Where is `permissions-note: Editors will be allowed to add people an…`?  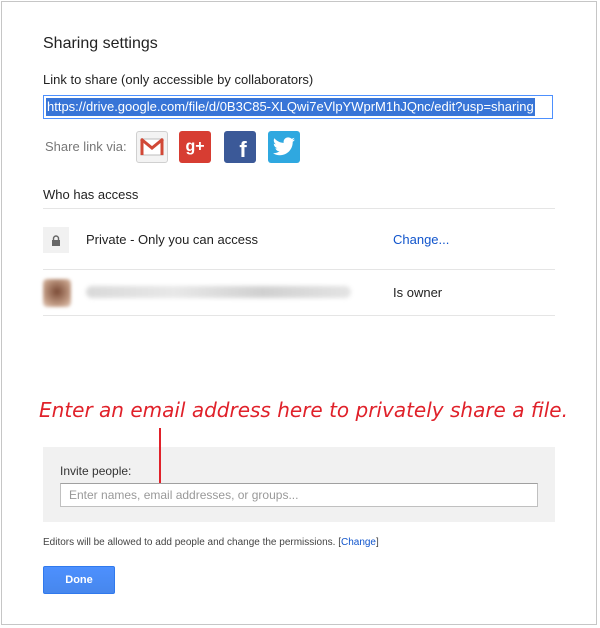 permissions-note: Editors will be allowed to add people an… is located at coordinates (211, 542).